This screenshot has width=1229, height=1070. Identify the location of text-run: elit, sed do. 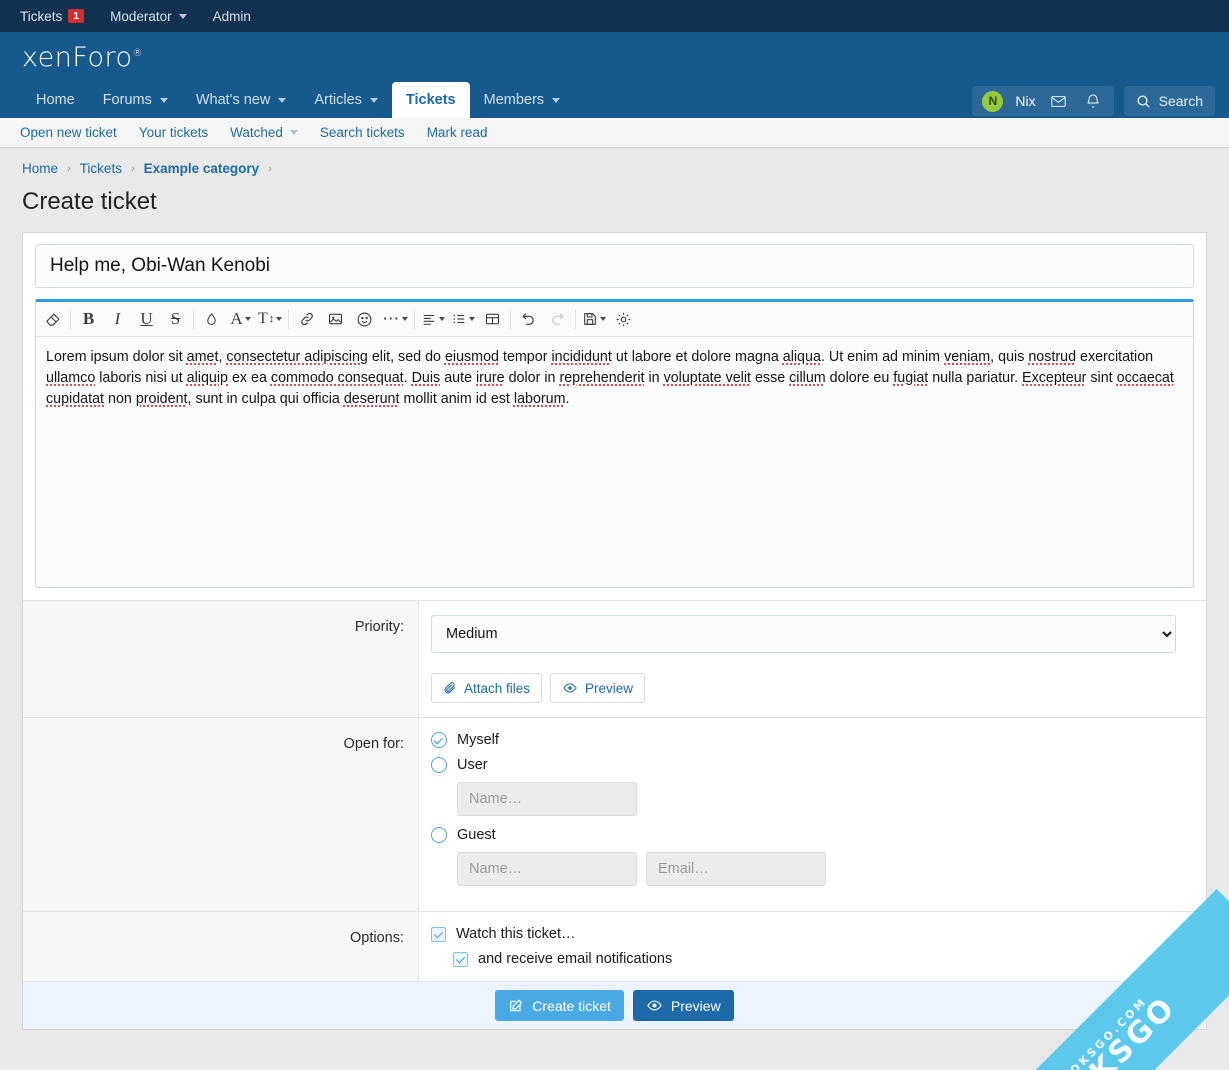
(406, 357).